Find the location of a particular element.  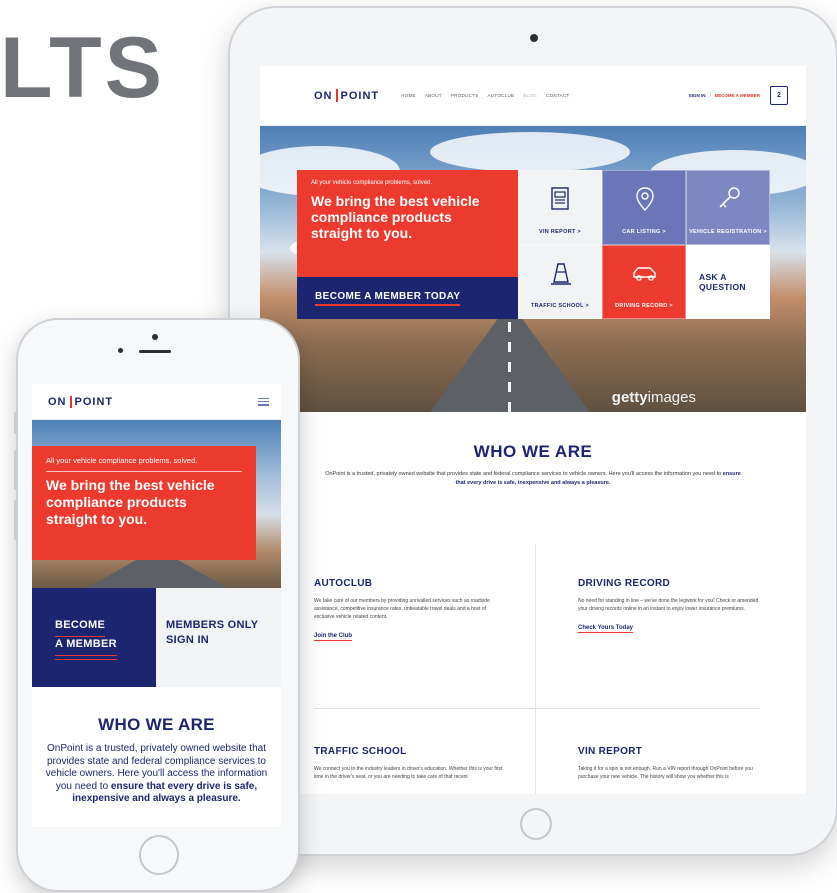

mobile-navbar: ON POINT is located at coordinates (156, 402).